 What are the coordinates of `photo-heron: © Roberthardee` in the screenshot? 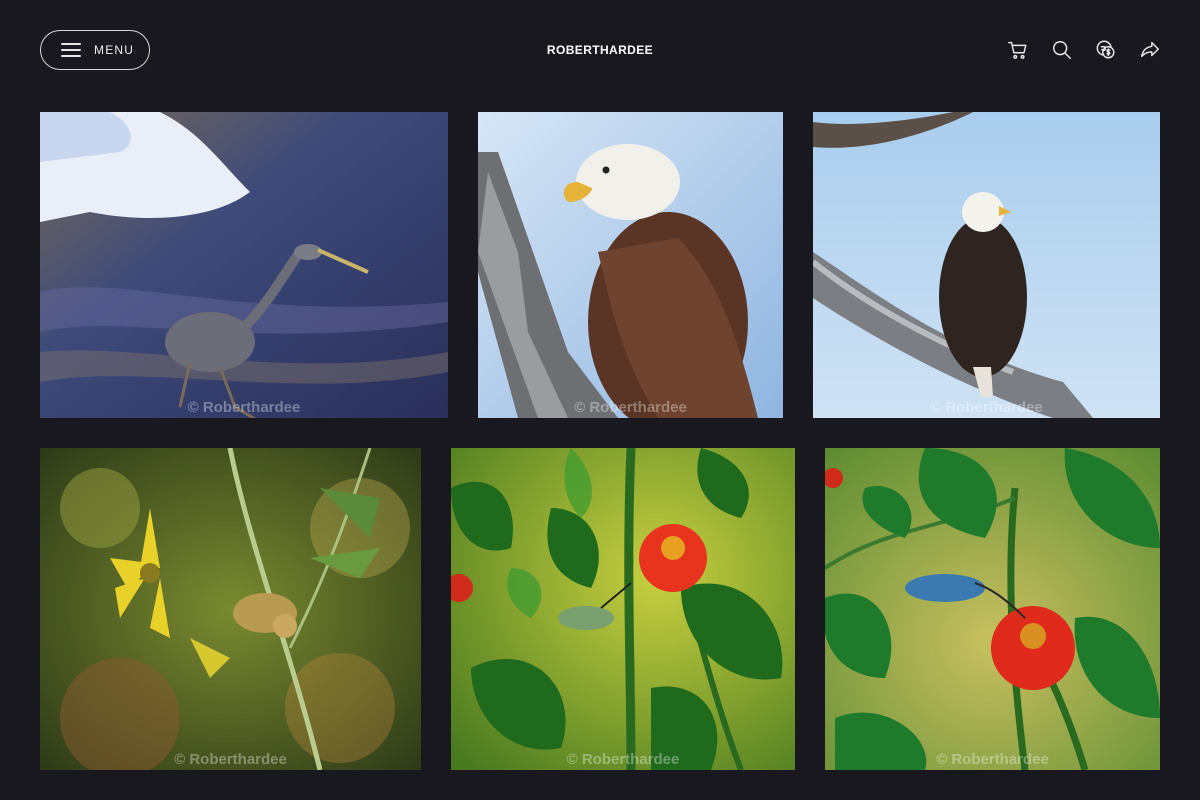 It's located at (244, 265).